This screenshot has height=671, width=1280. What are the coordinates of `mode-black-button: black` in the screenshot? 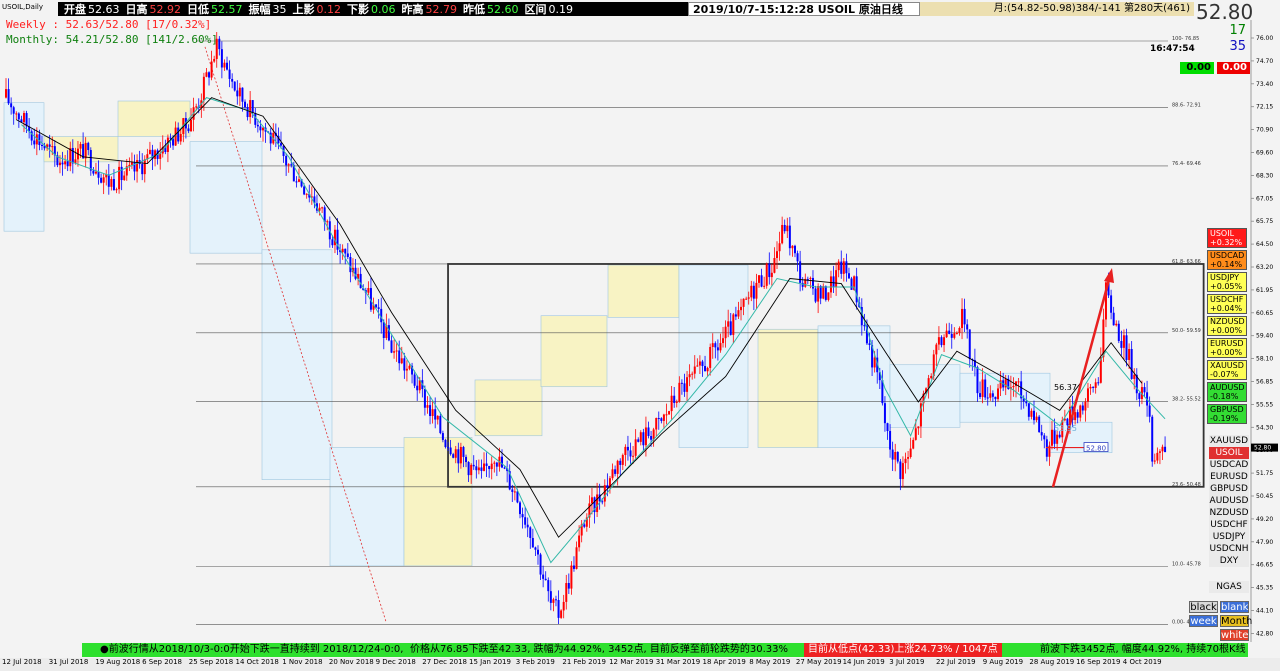 It's located at (1203, 607).